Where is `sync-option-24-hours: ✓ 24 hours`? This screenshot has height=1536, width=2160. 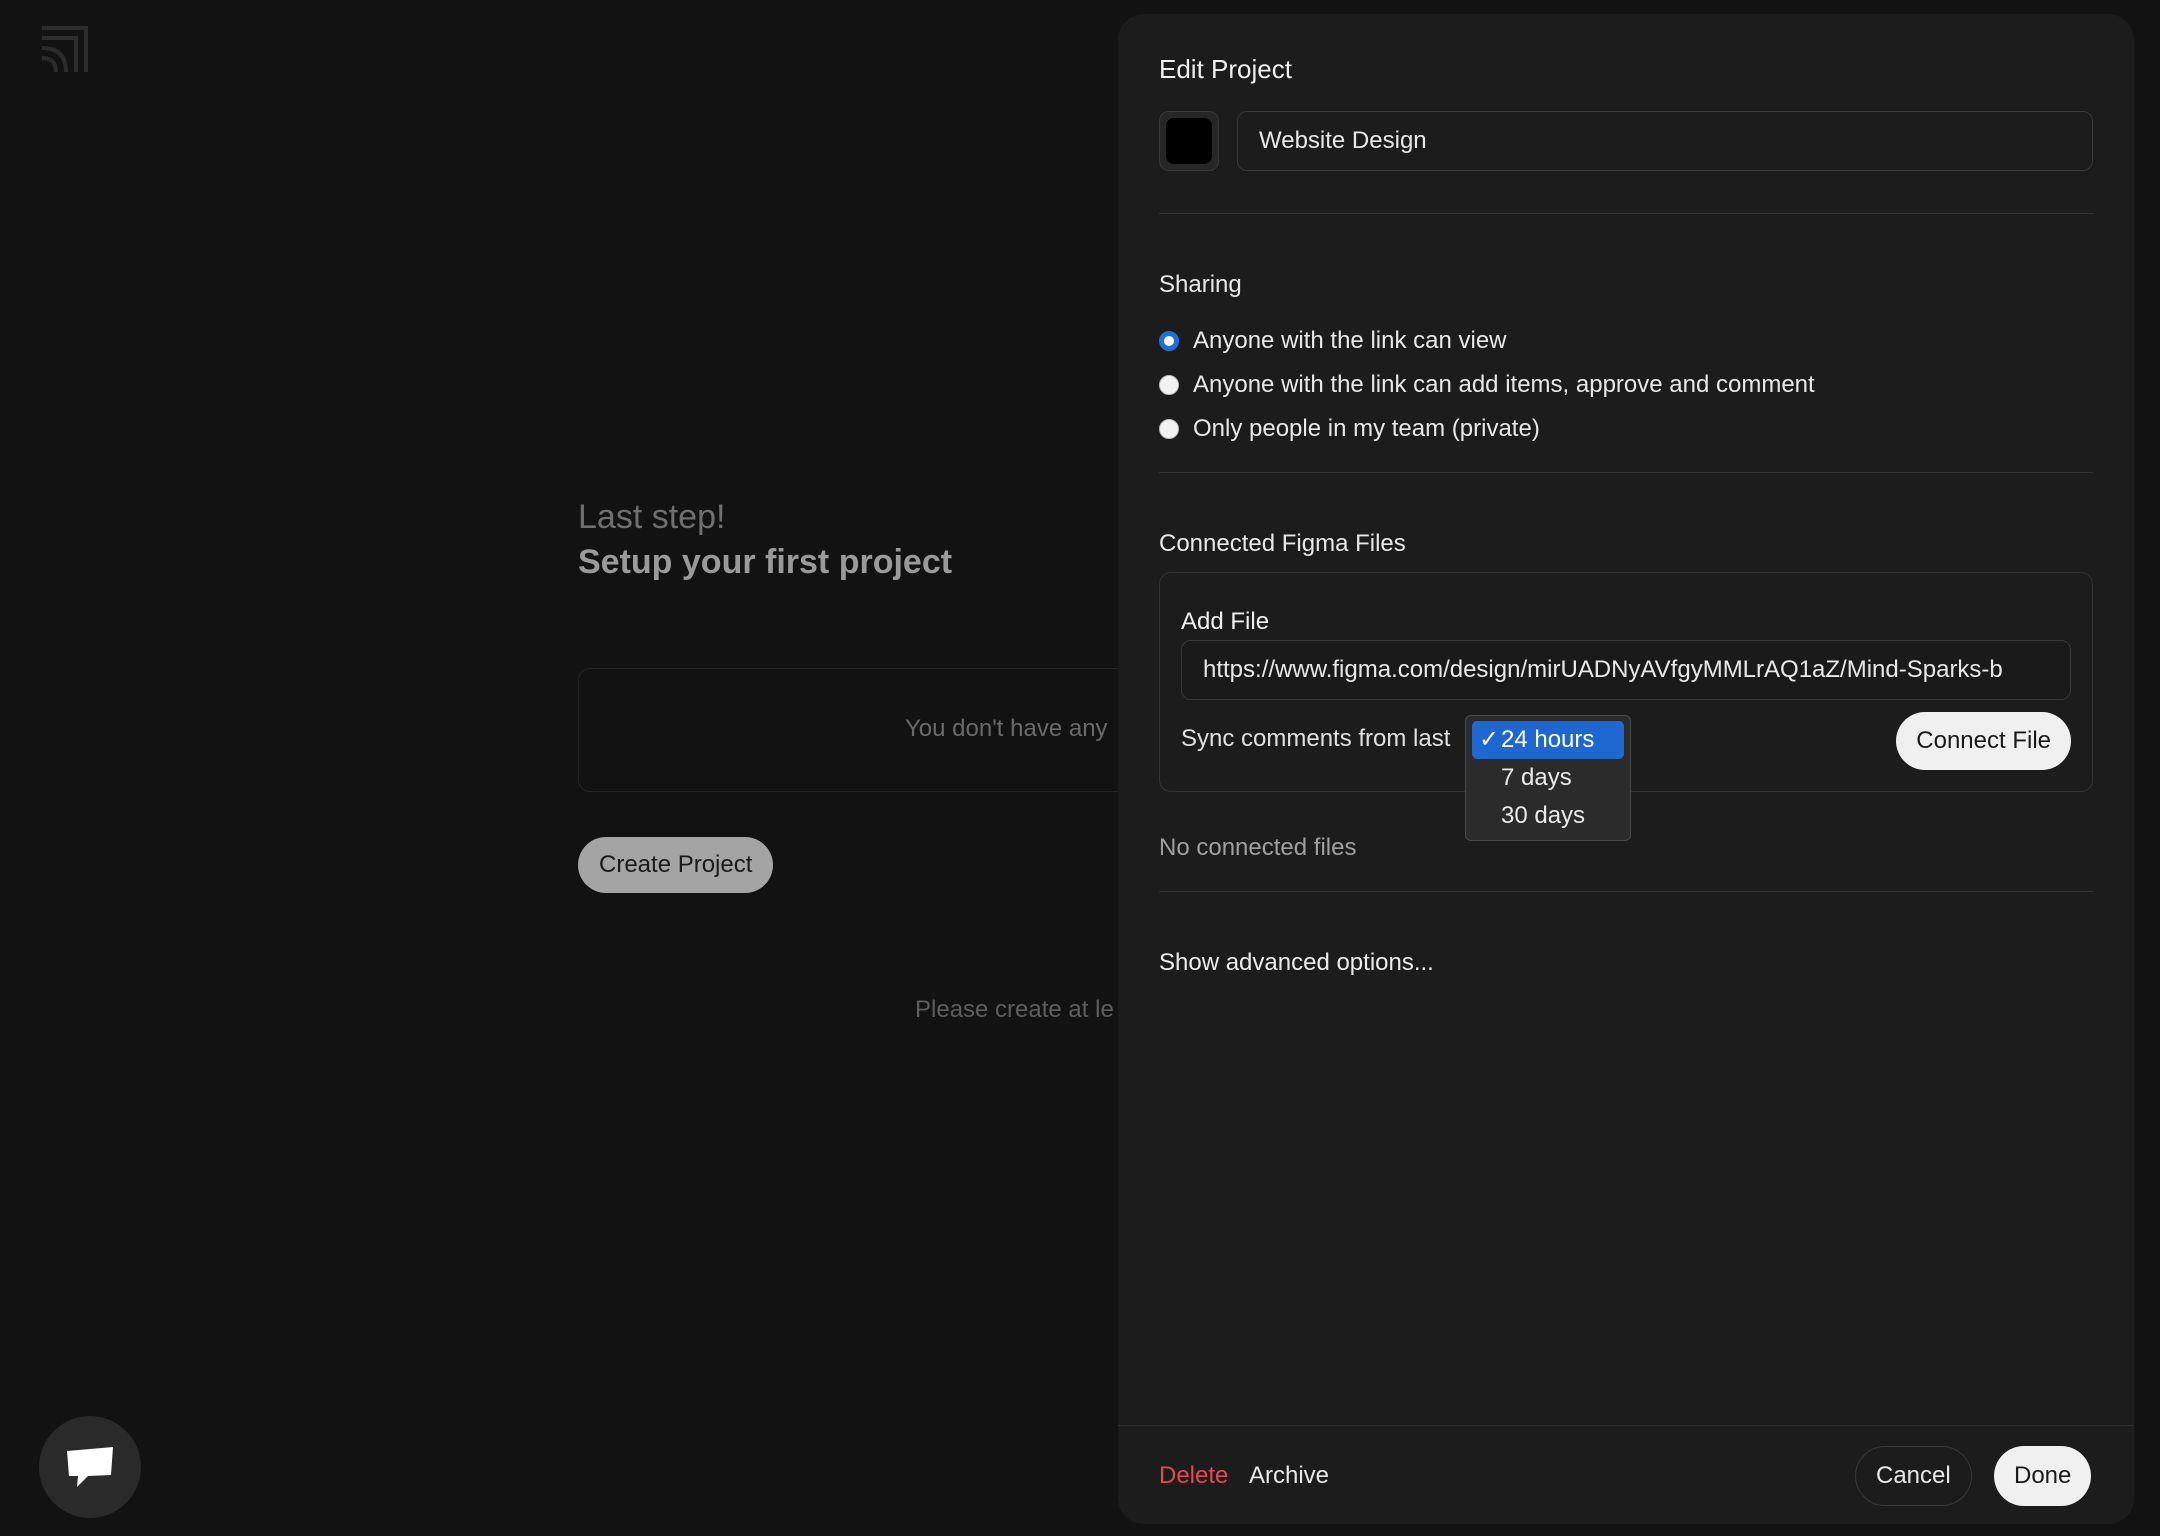
sync-option-24-hours: ✓ 24 hours is located at coordinates (1548, 740).